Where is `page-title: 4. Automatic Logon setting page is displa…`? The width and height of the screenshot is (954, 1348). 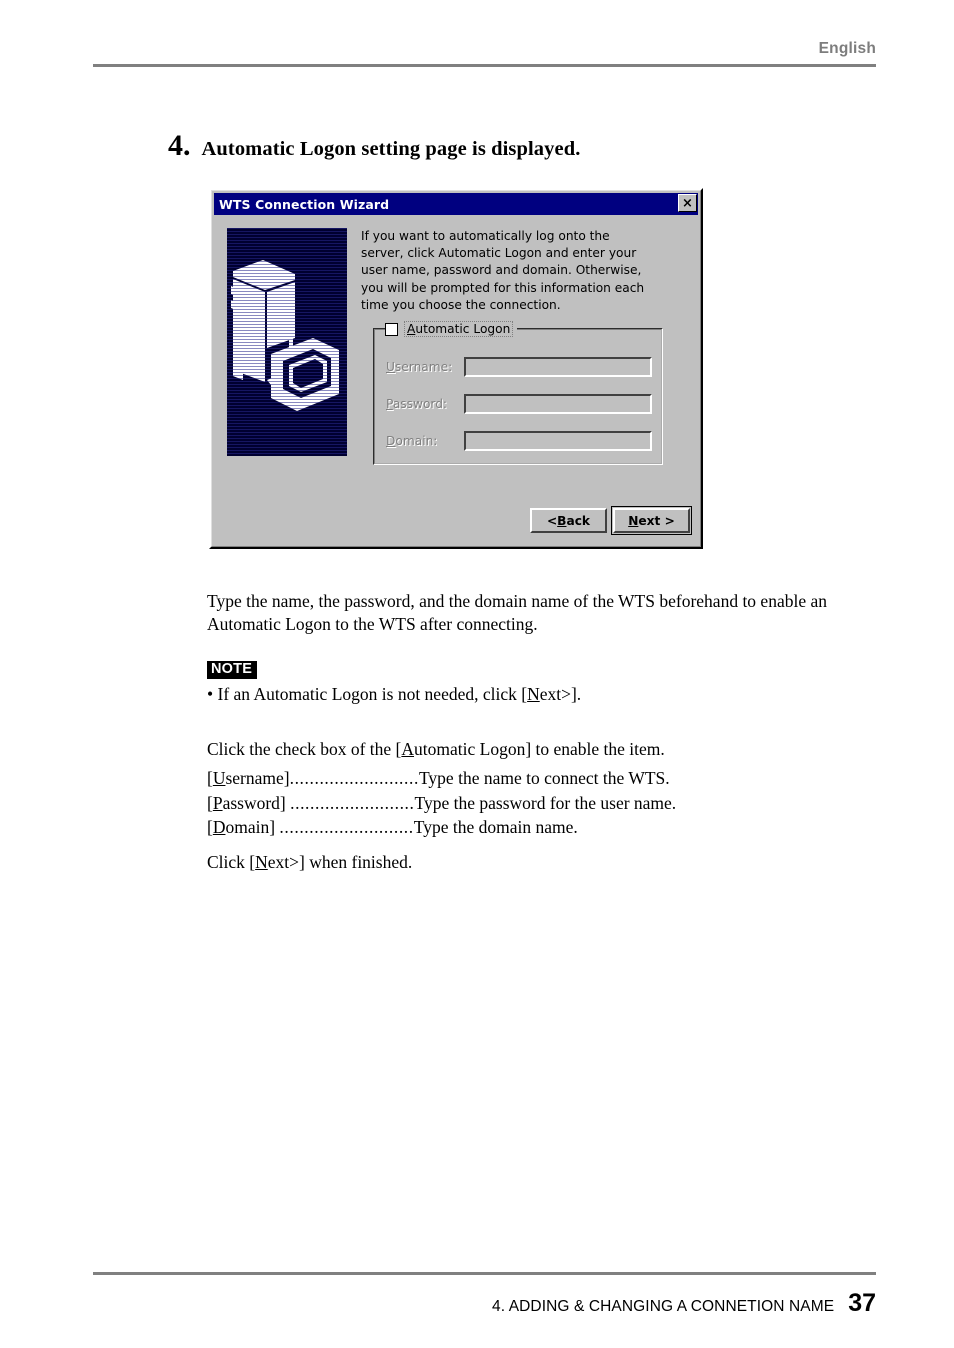 page-title: 4. Automatic Logon setting page is displa… is located at coordinates (518, 147).